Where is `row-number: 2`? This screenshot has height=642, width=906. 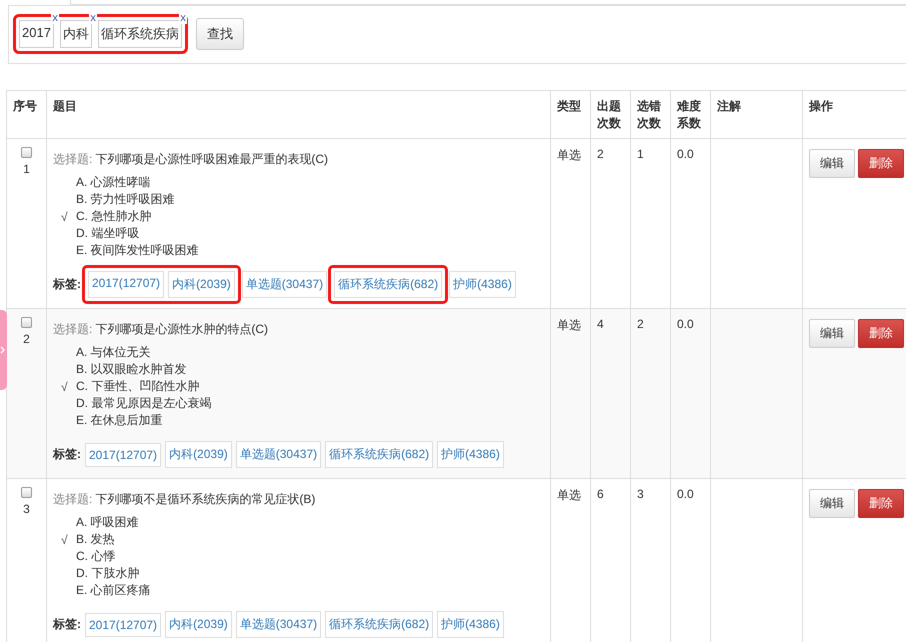 row-number: 2 is located at coordinates (26, 339).